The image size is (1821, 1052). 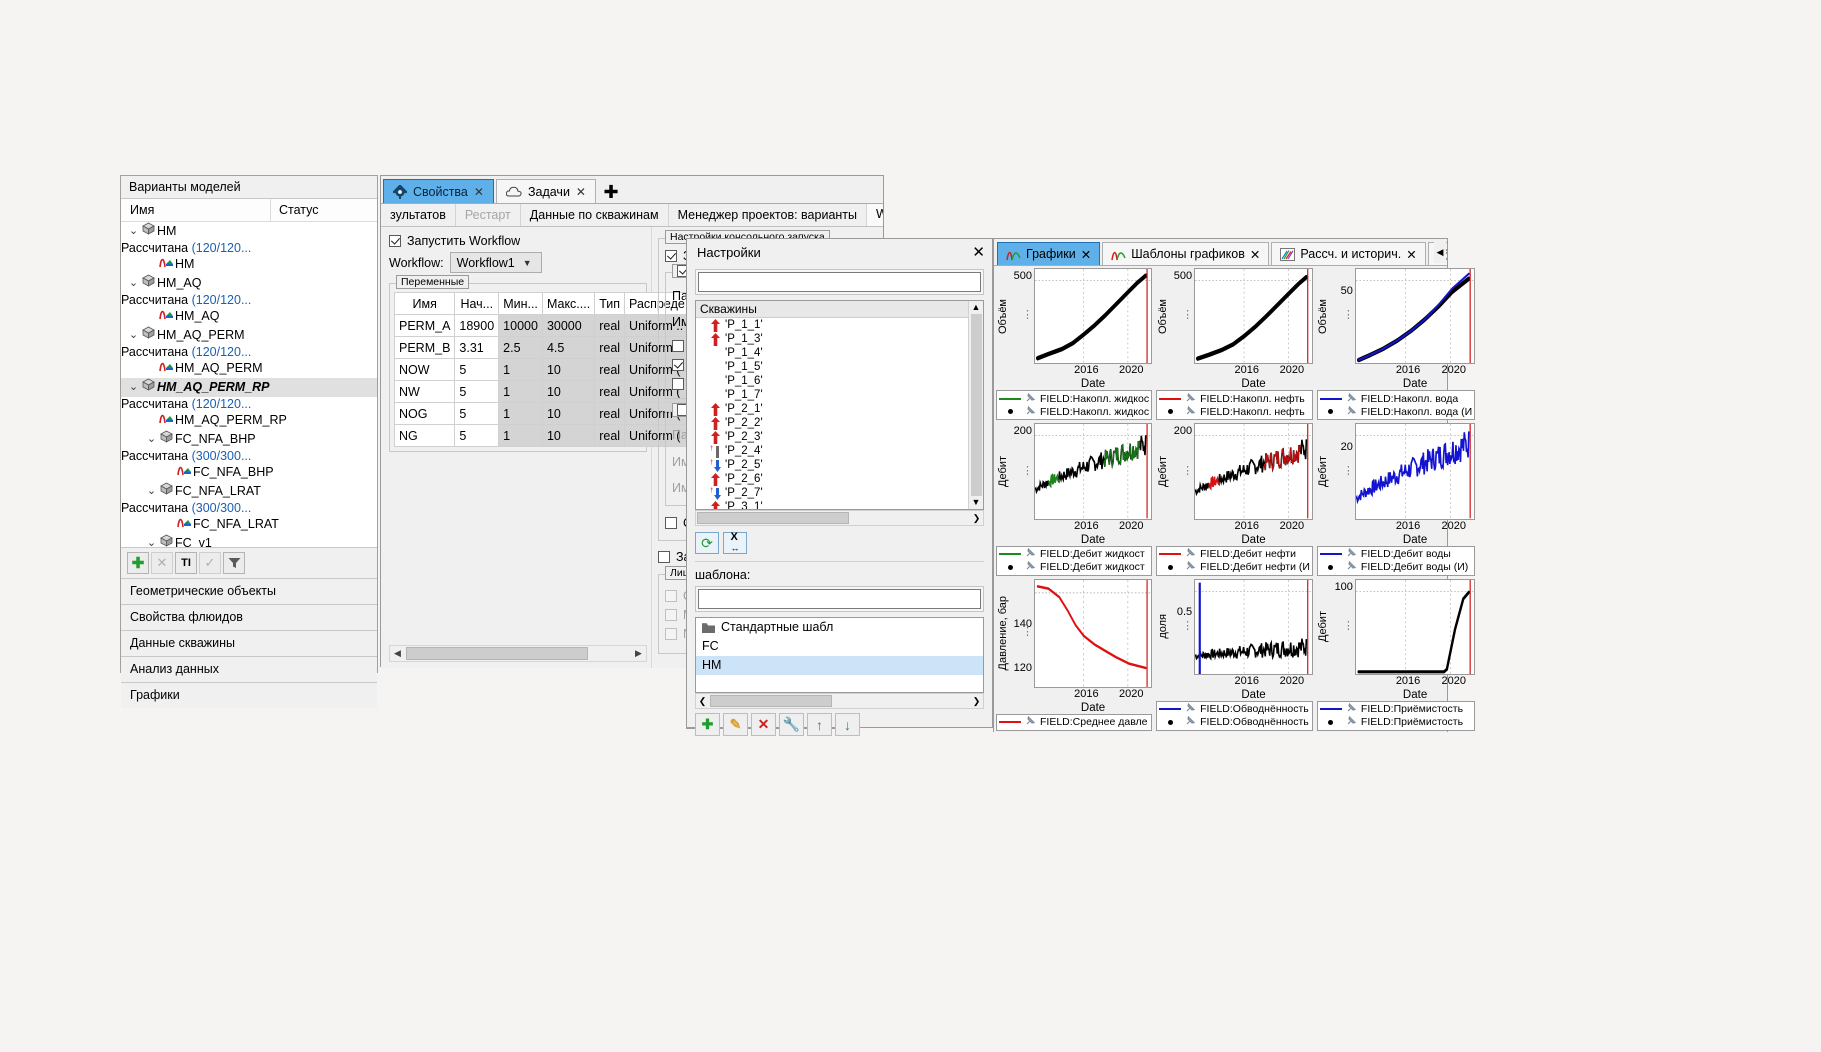 What do you see at coordinates (424, 347) in the screenshot?
I see `table-cell: PERM_B` at bounding box center [424, 347].